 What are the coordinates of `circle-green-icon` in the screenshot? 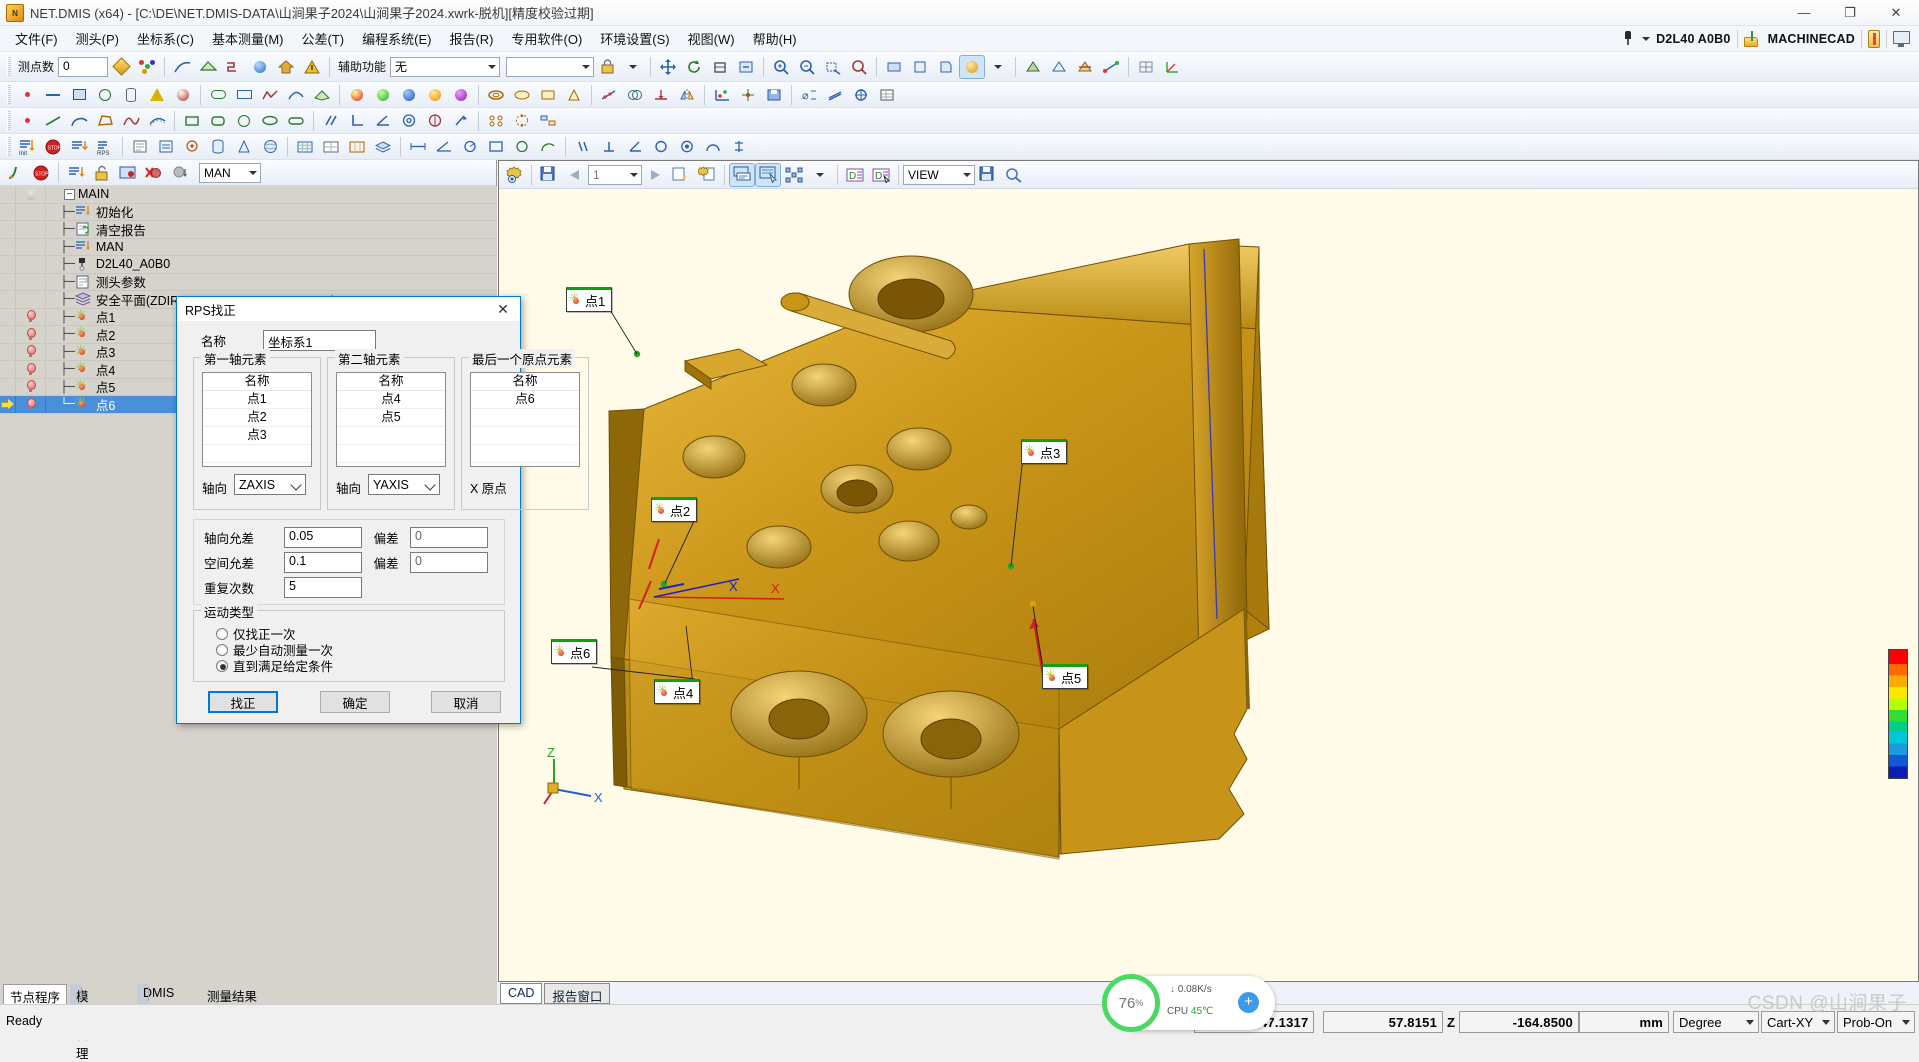 It's located at (383, 95).